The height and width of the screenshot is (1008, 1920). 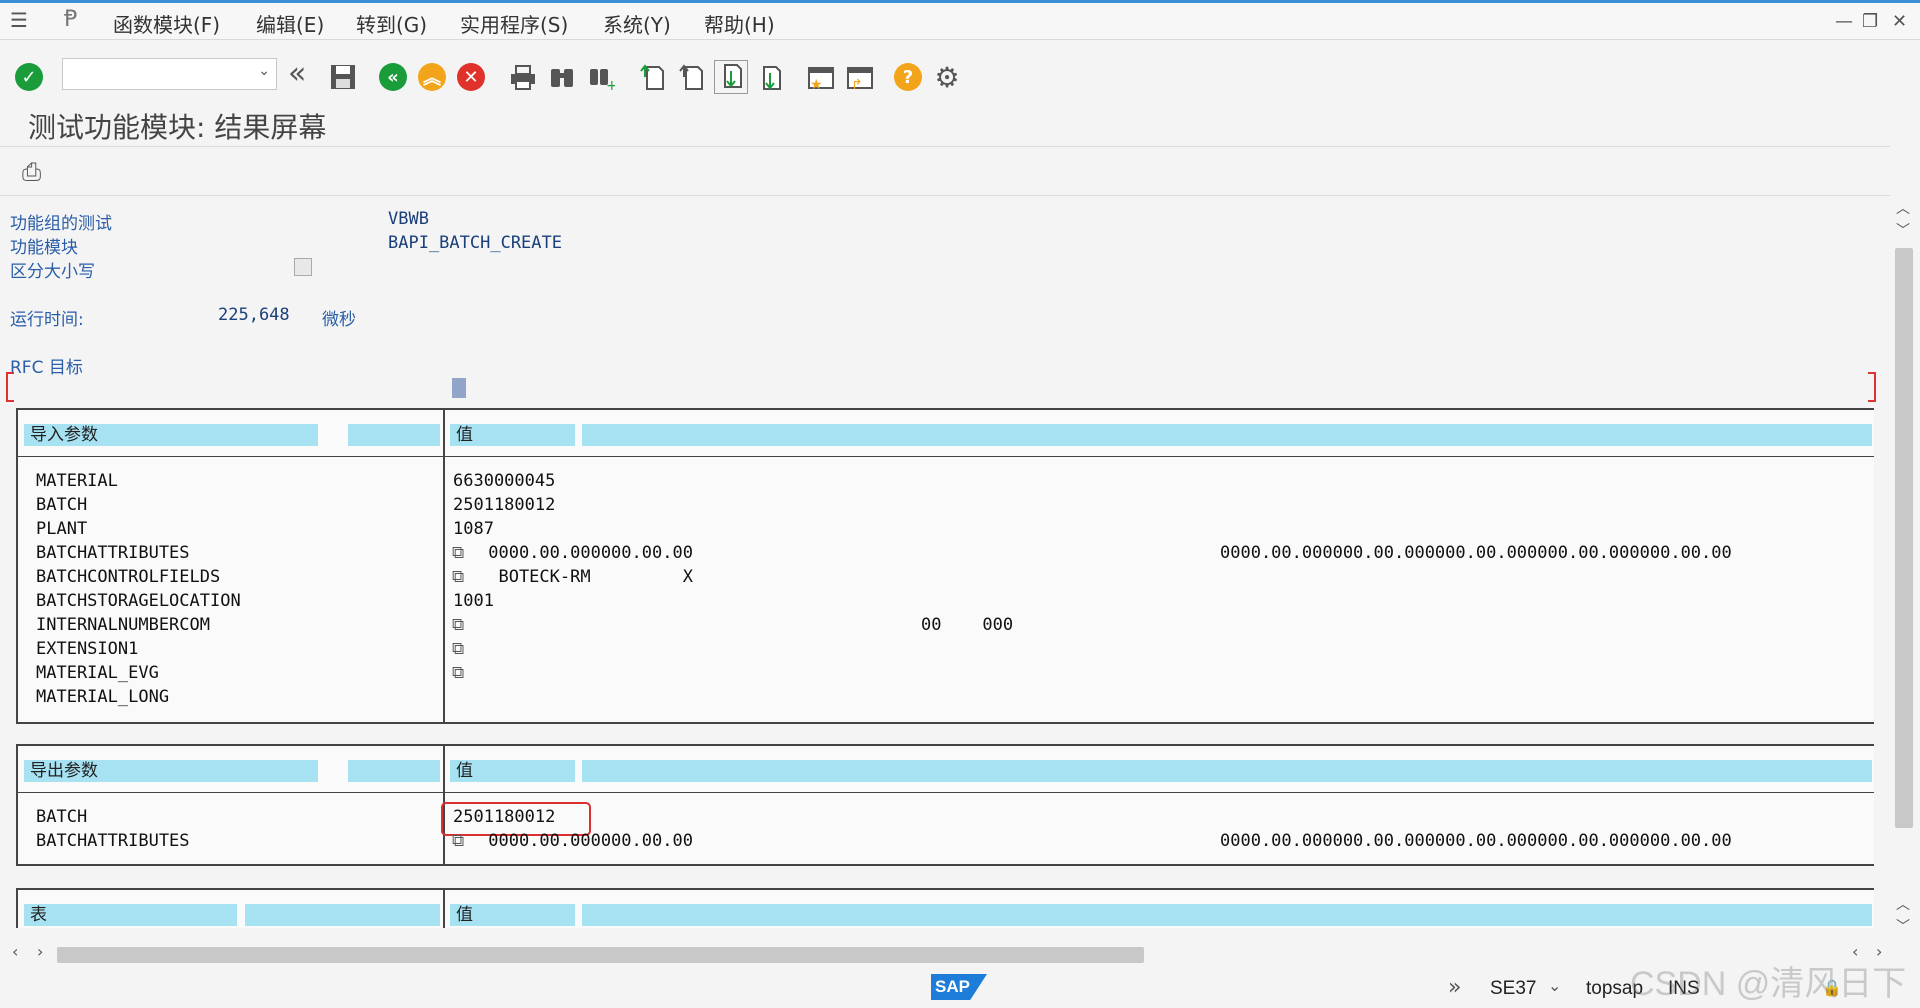 I want to click on last-page-icon, so click(x=772, y=78).